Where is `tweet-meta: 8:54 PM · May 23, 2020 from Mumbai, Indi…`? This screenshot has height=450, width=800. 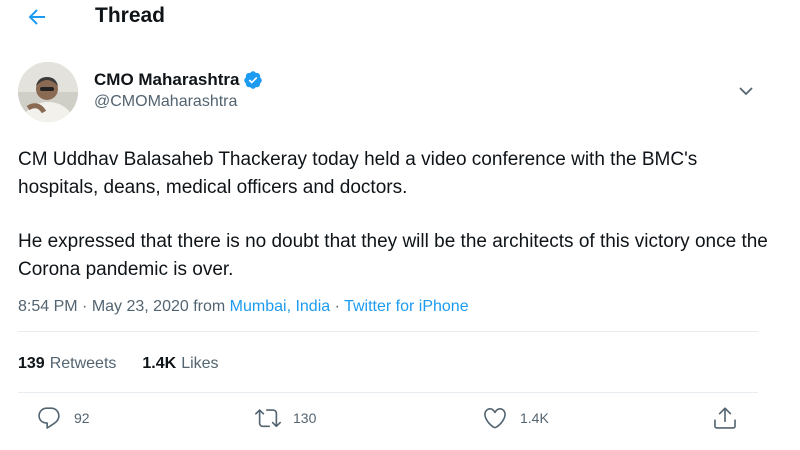 tweet-meta: 8:54 PM · May 23, 2020 from Mumbai, Indi… is located at coordinates (243, 307).